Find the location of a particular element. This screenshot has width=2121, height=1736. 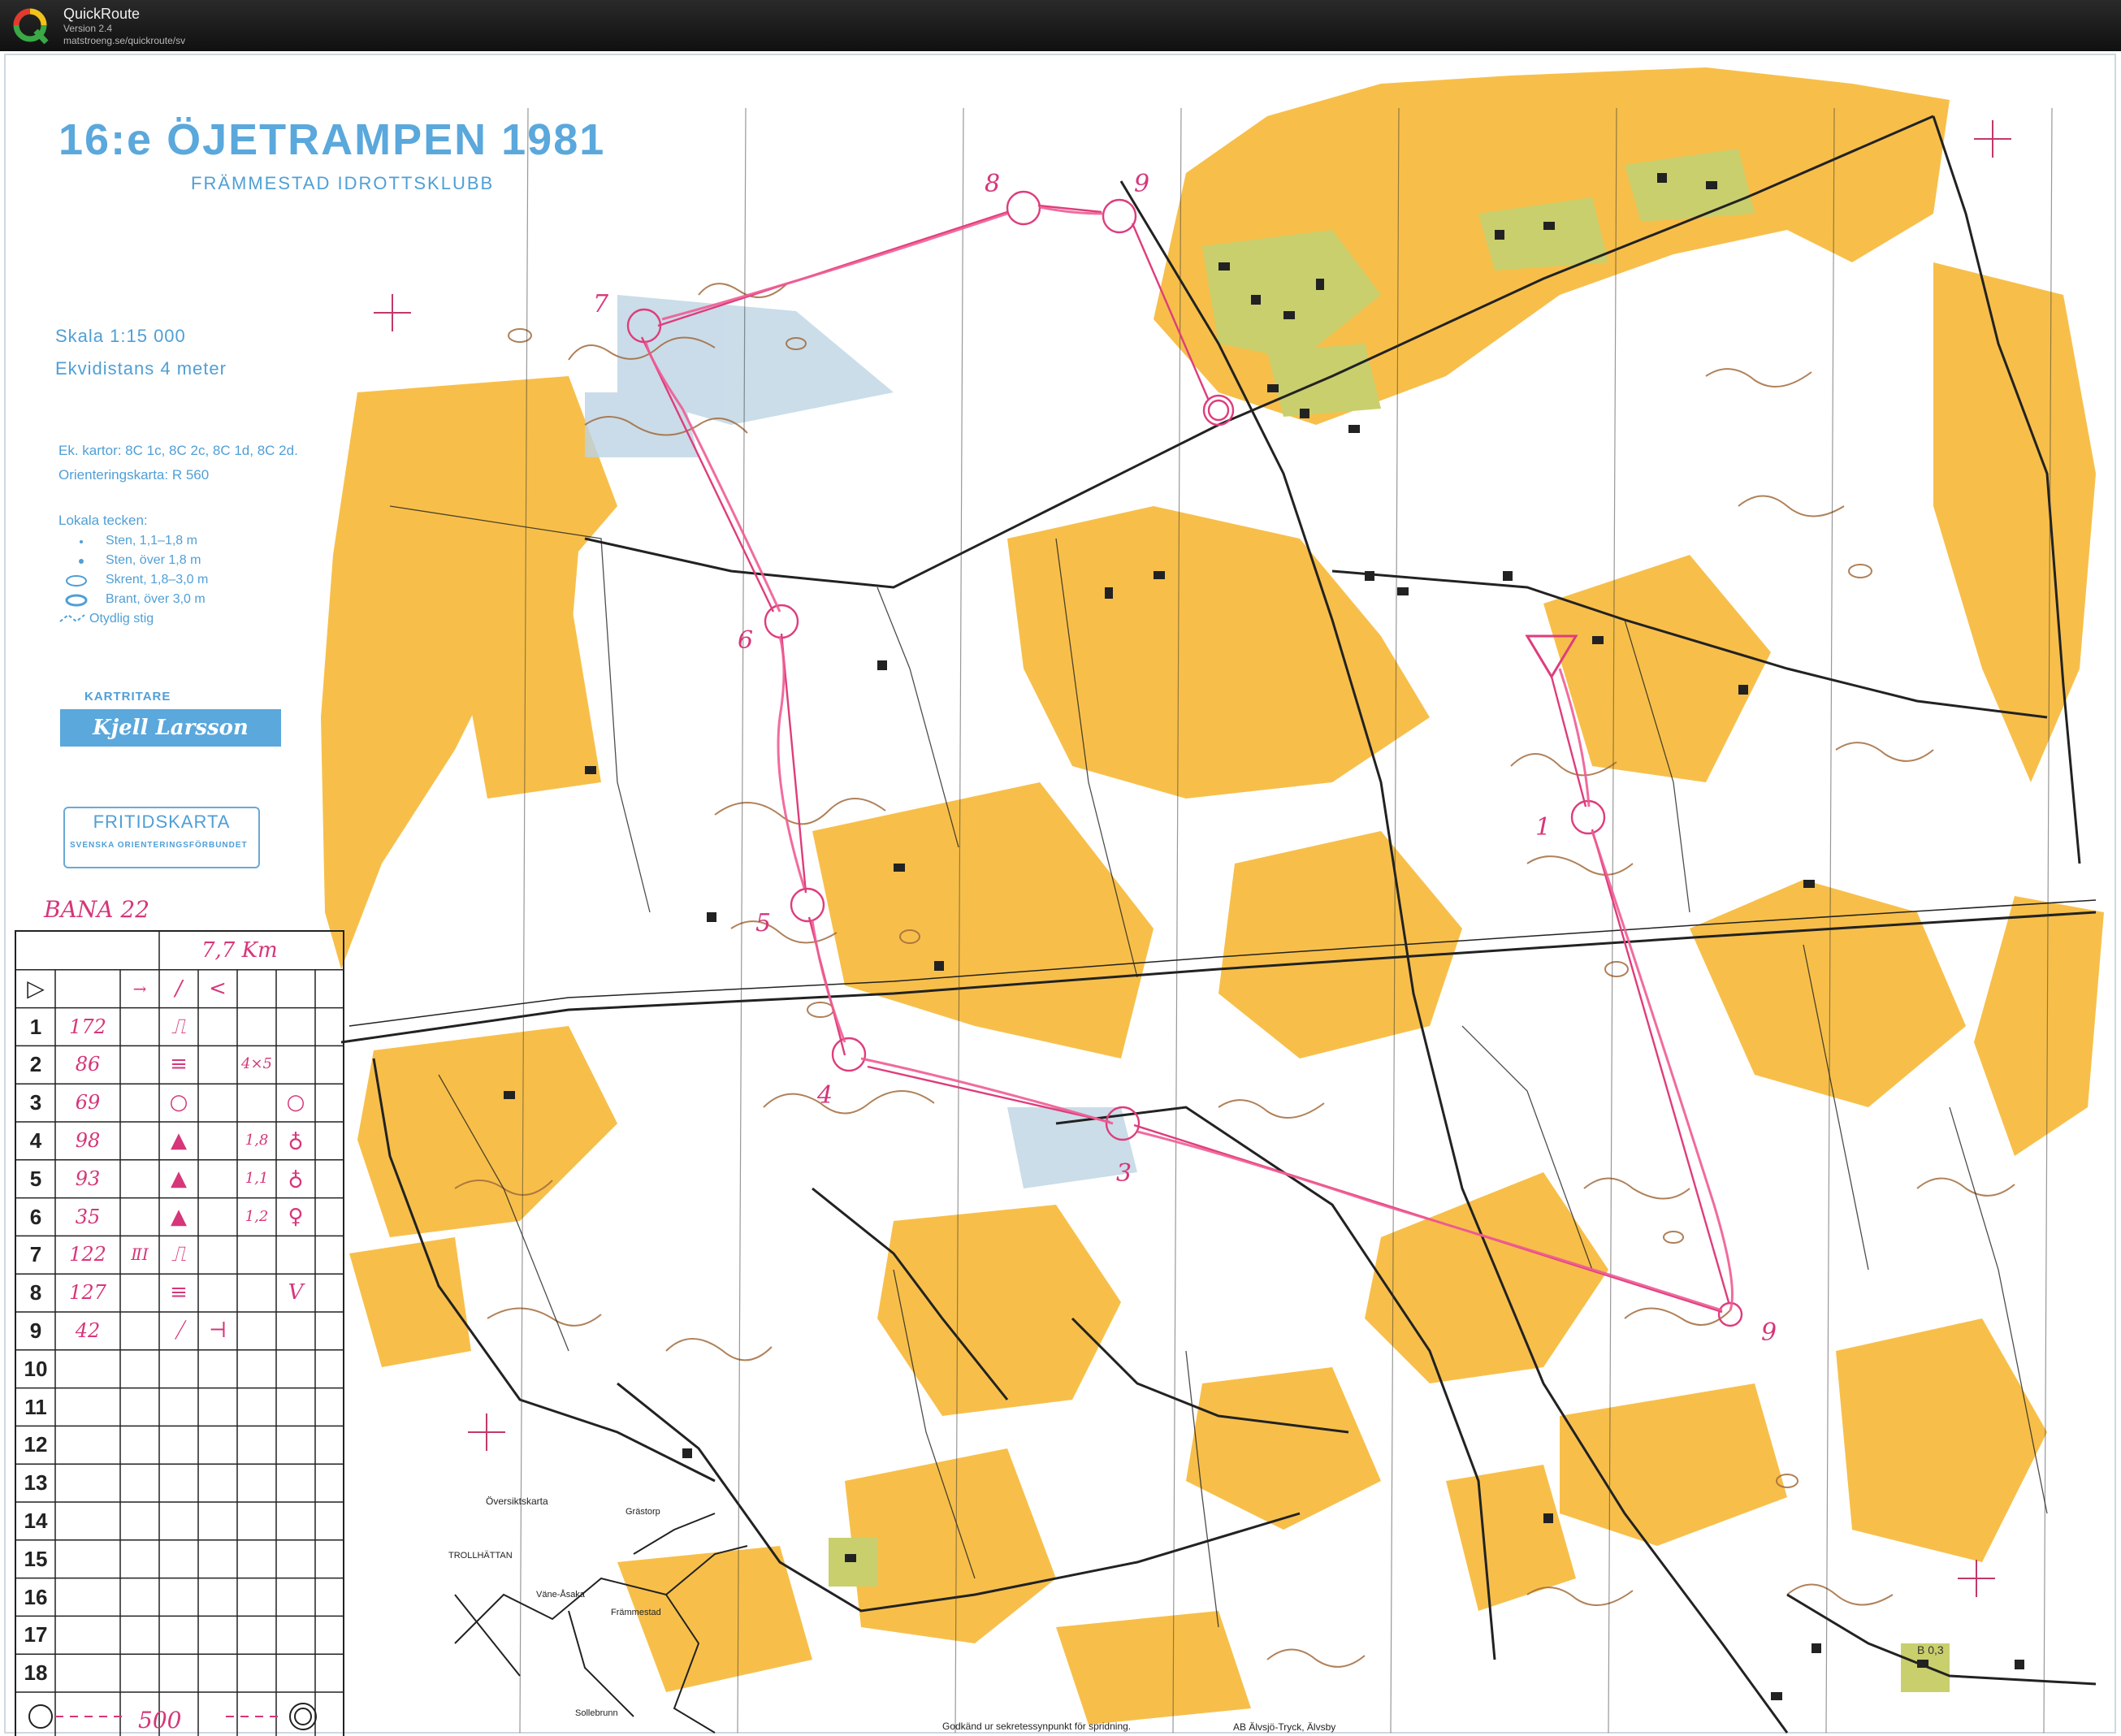

description-symbol: V is located at coordinates (296, 1292).